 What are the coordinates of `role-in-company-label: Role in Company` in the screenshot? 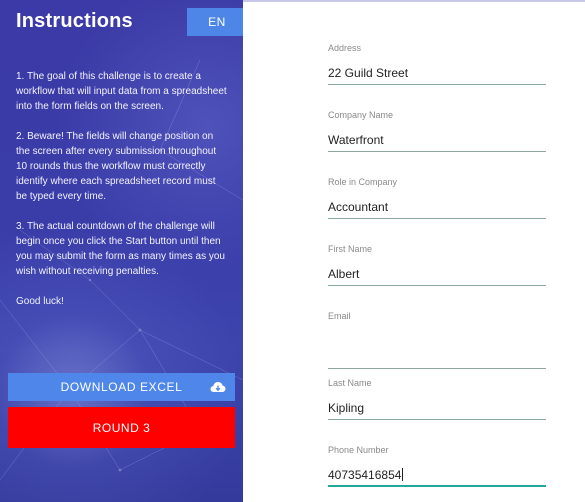 It's located at (363, 182).